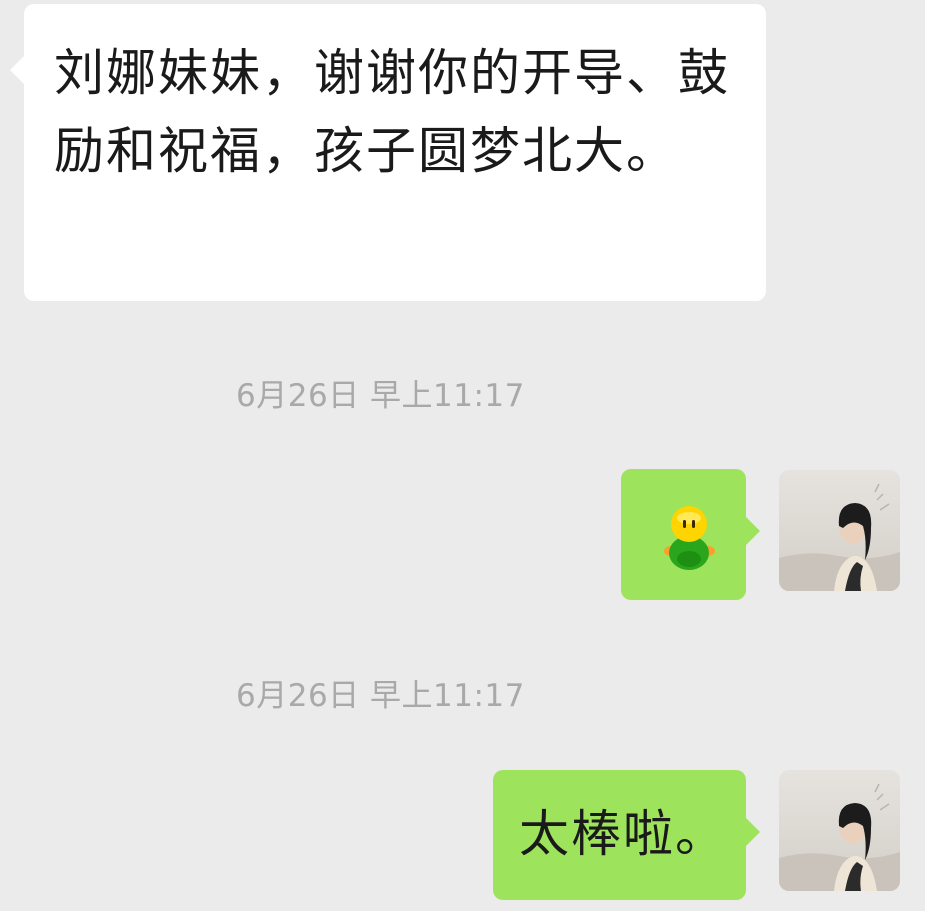 This screenshot has height=911, width=925. I want to click on sent-message-bubble: 太棒啦。, so click(626, 835).